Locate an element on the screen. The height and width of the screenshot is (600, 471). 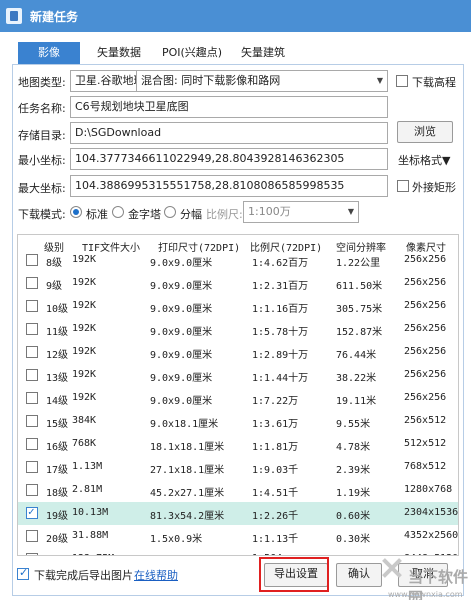
cell-scale: 1:1.44十万 is located at coordinates (280, 378).